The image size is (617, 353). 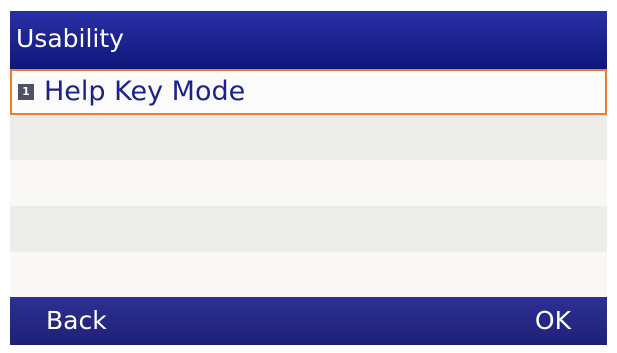 What do you see at coordinates (308, 321) in the screenshot?
I see `softkey-bar: Back OK` at bounding box center [308, 321].